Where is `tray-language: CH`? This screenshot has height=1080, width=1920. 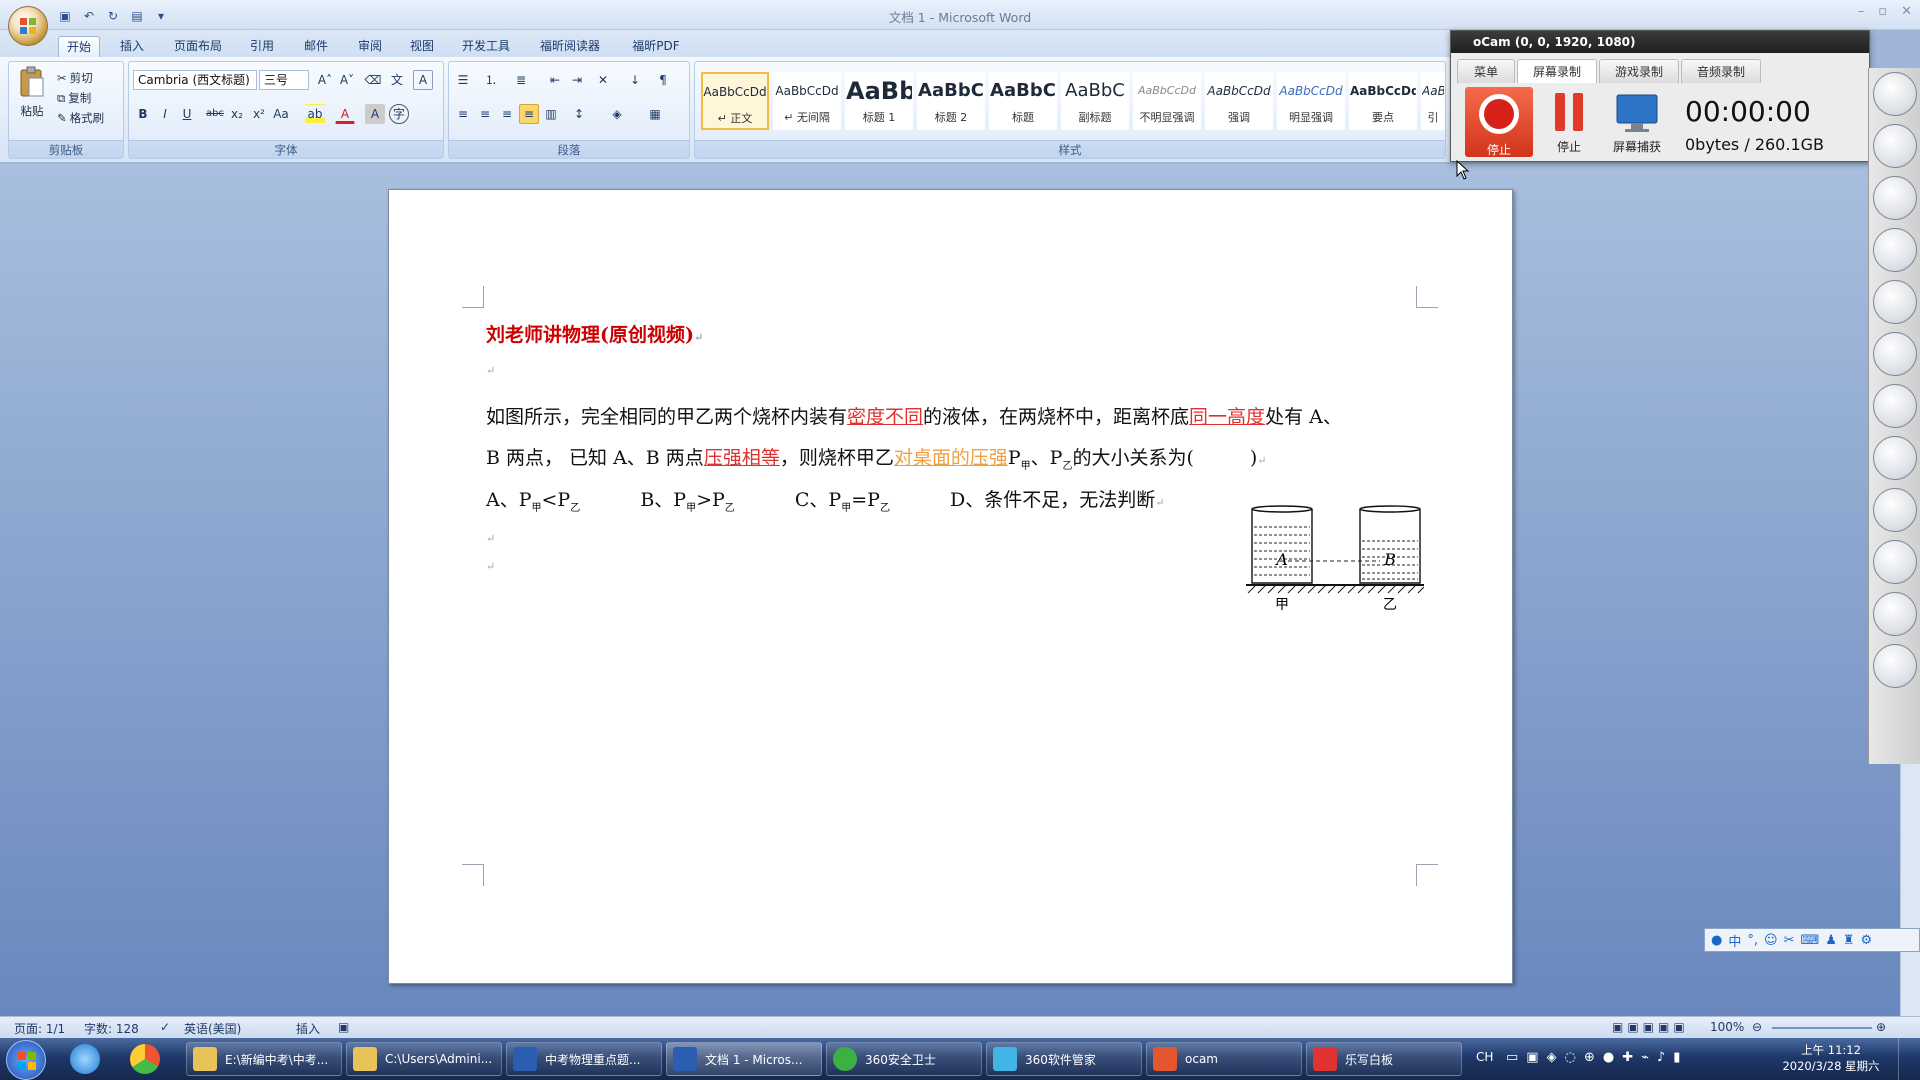 tray-language: CH is located at coordinates (1484, 1057).